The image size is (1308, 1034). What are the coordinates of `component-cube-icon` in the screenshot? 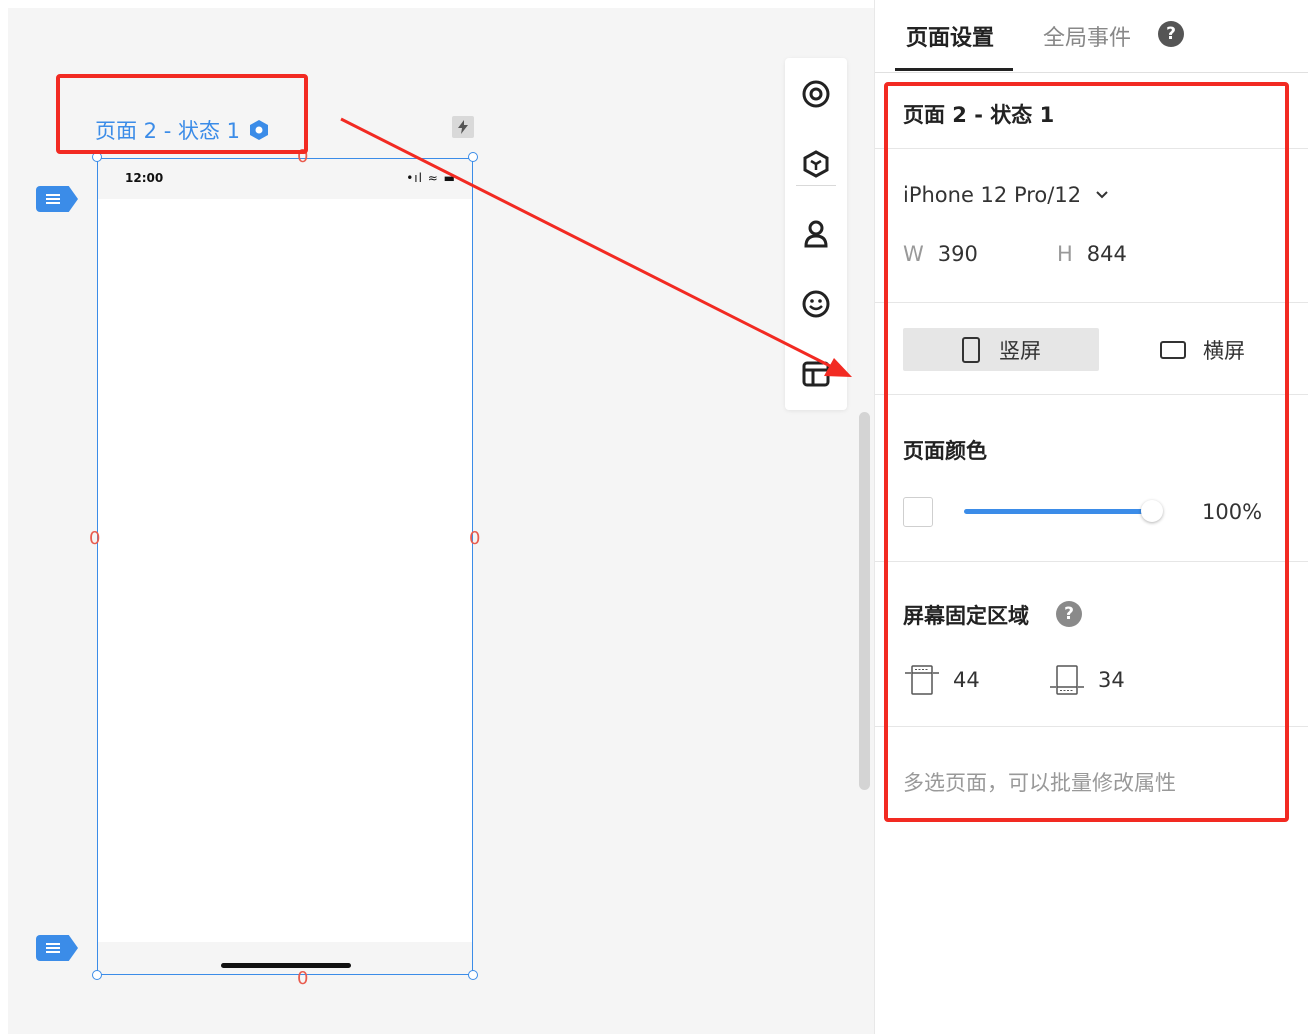 It's located at (816, 164).